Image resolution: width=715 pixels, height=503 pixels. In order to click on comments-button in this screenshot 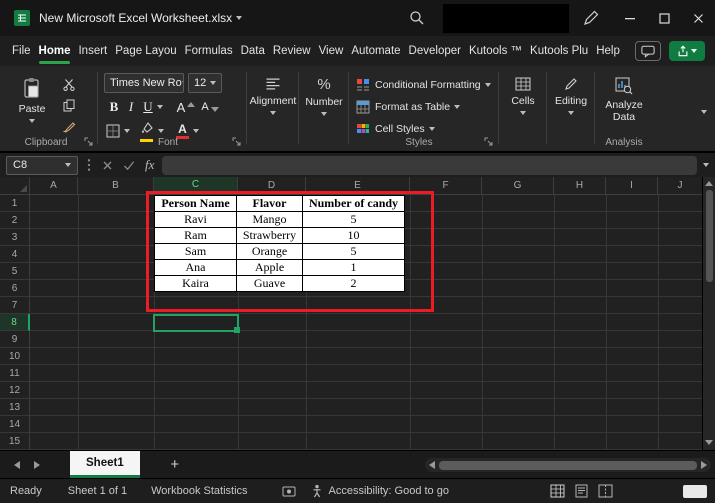, I will do `click(648, 51)`.